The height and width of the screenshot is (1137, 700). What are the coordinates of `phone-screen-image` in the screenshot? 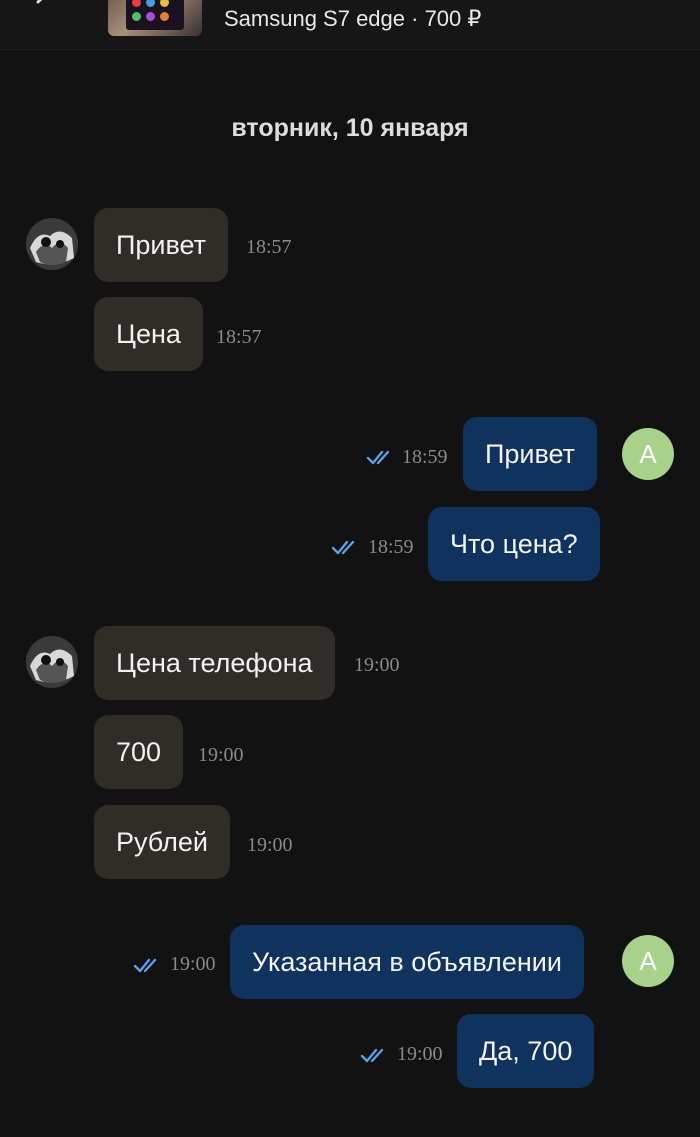 It's located at (155, 15).